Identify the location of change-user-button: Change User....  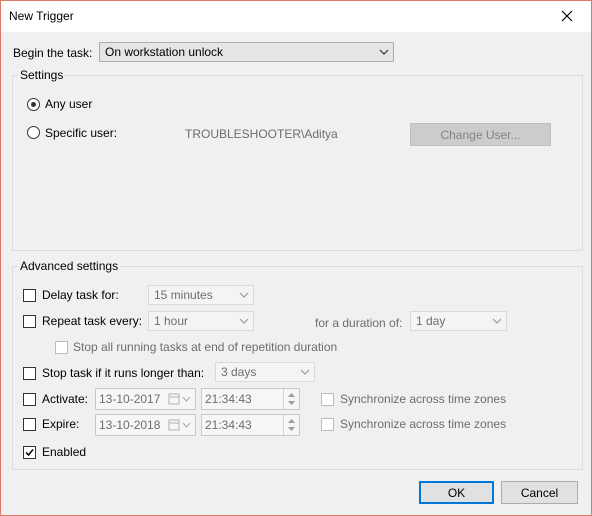
(480, 134).